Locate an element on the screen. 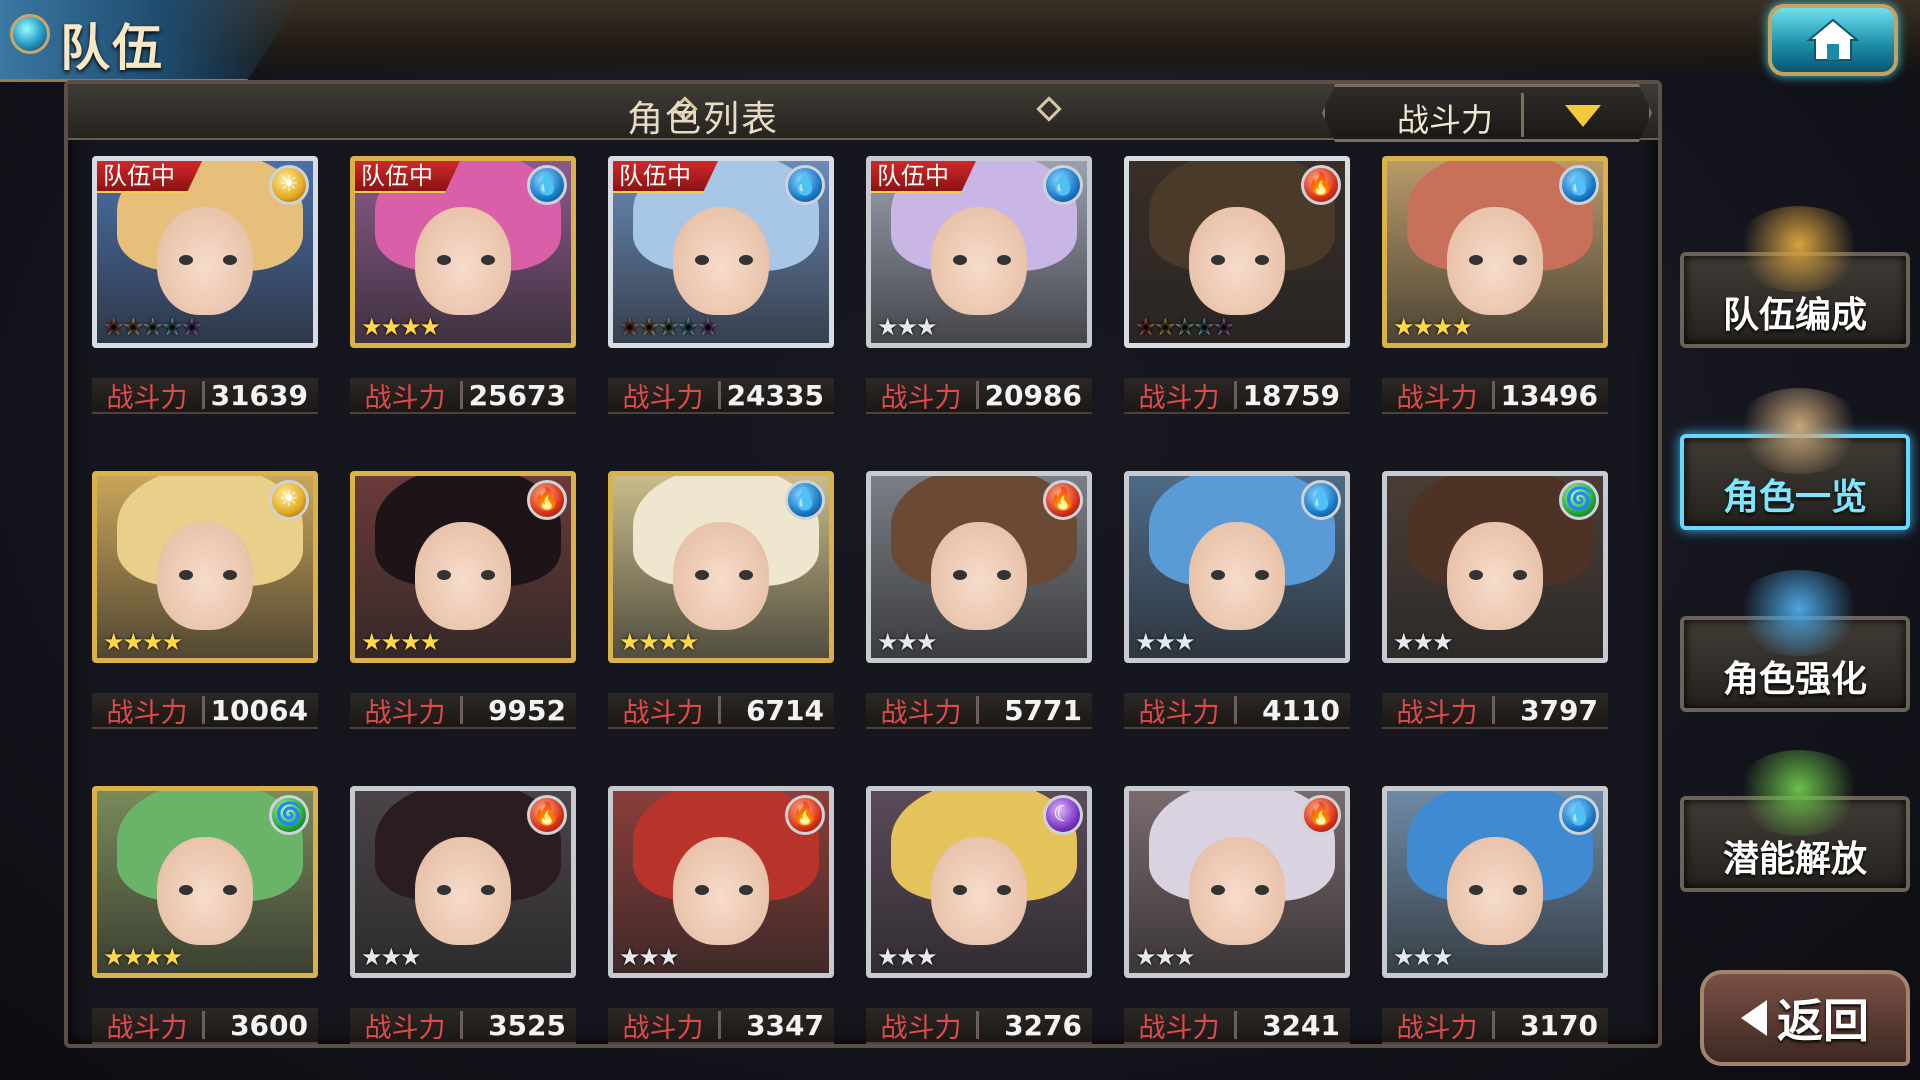 The width and height of the screenshot is (1920, 1080). character-card: 🌀 ★★★ 战斗力 3797 is located at coordinates (1495, 621).